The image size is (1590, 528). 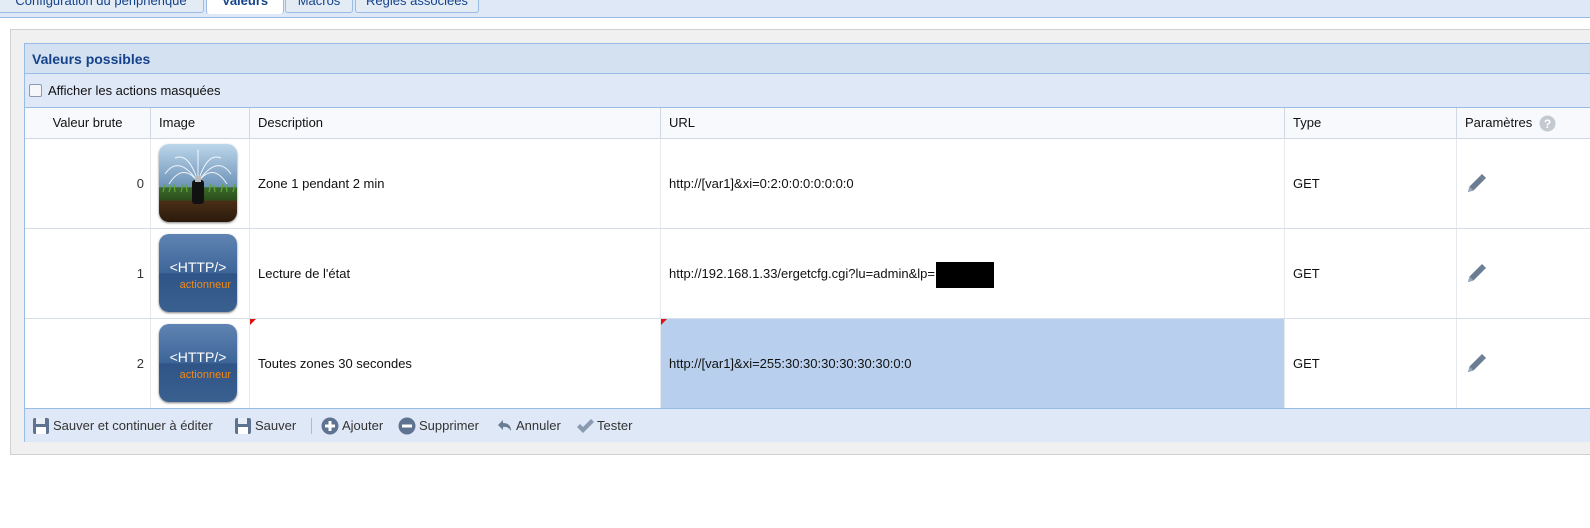 What do you see at coordinates (455, 183) in the screenshot?
I see `description-cell: Zone 1 pendant 2 min` at bounding box center [455, 183].